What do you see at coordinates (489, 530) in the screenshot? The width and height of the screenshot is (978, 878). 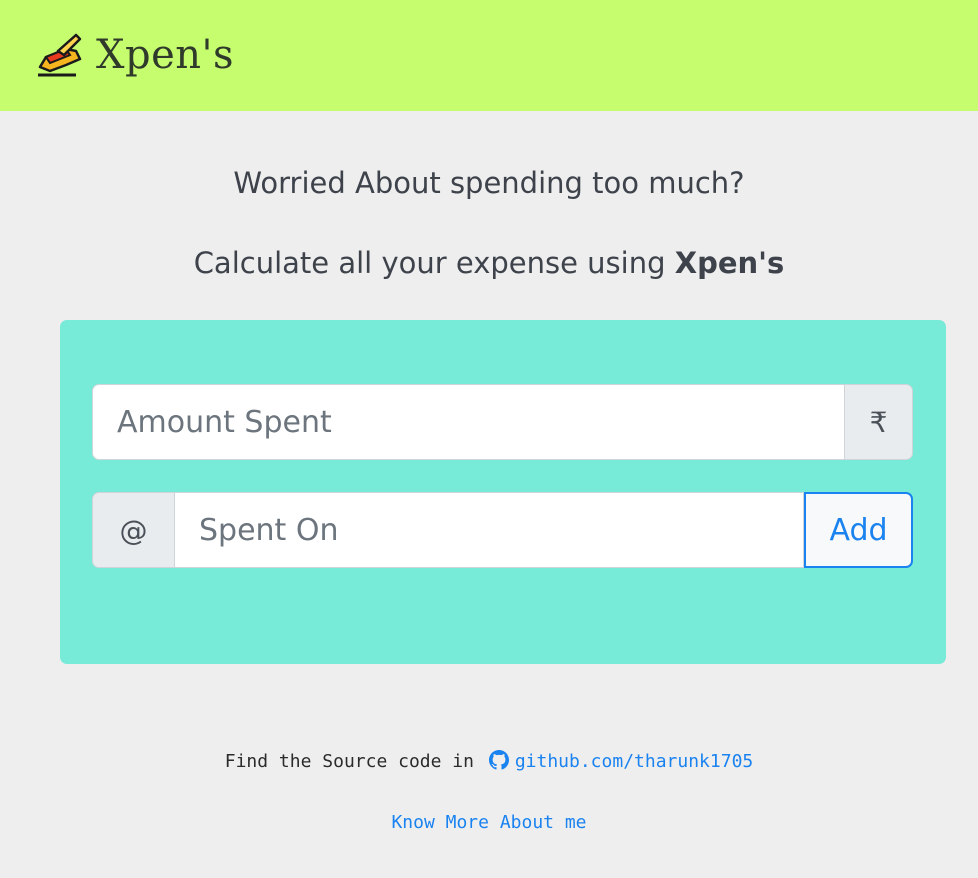 I see `spent-on-input` at bounding box center [489, 530].